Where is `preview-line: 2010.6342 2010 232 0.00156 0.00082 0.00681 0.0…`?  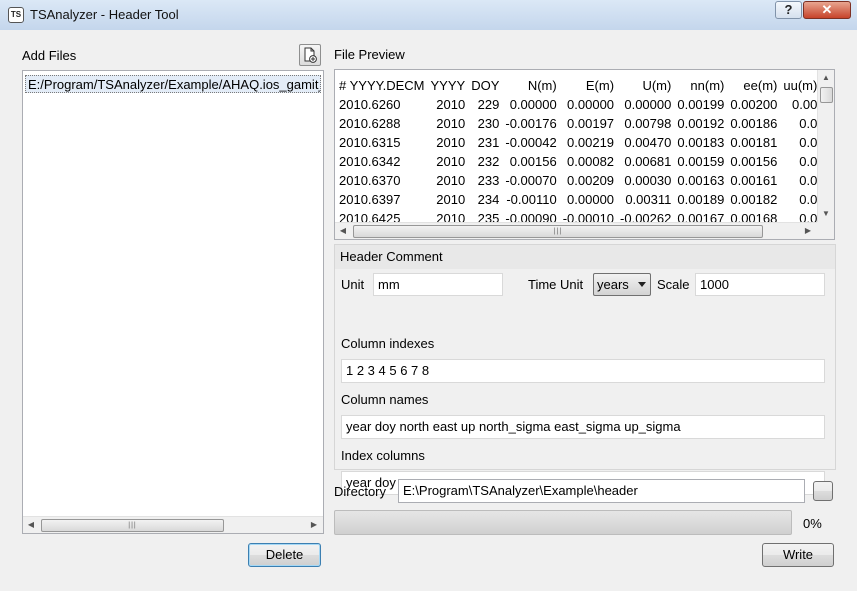
preview-line: 2010.6342 2010 232 0.00156 0.00082 0.00681 0.0… is located at coordinates (578, 161).